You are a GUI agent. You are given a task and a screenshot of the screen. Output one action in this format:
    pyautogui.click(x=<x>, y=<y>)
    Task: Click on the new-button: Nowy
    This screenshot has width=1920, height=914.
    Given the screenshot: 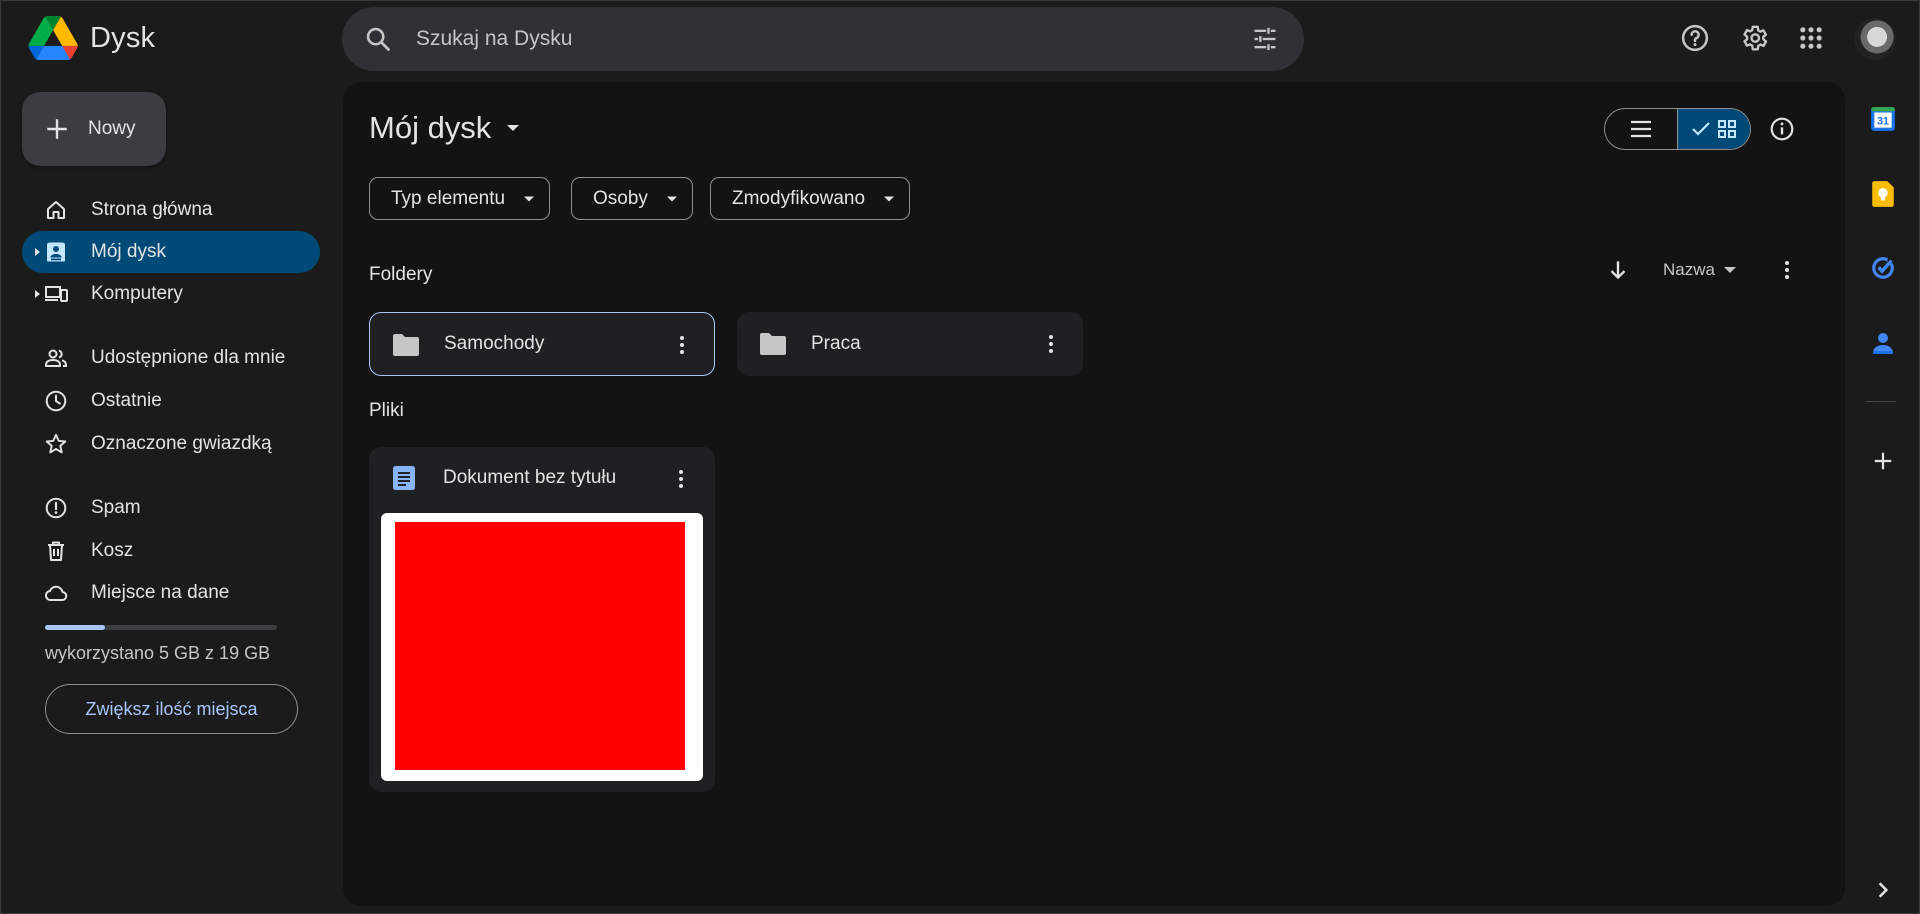 What is the action you would take?
    pyautogui.click(x=94, y=129)
    